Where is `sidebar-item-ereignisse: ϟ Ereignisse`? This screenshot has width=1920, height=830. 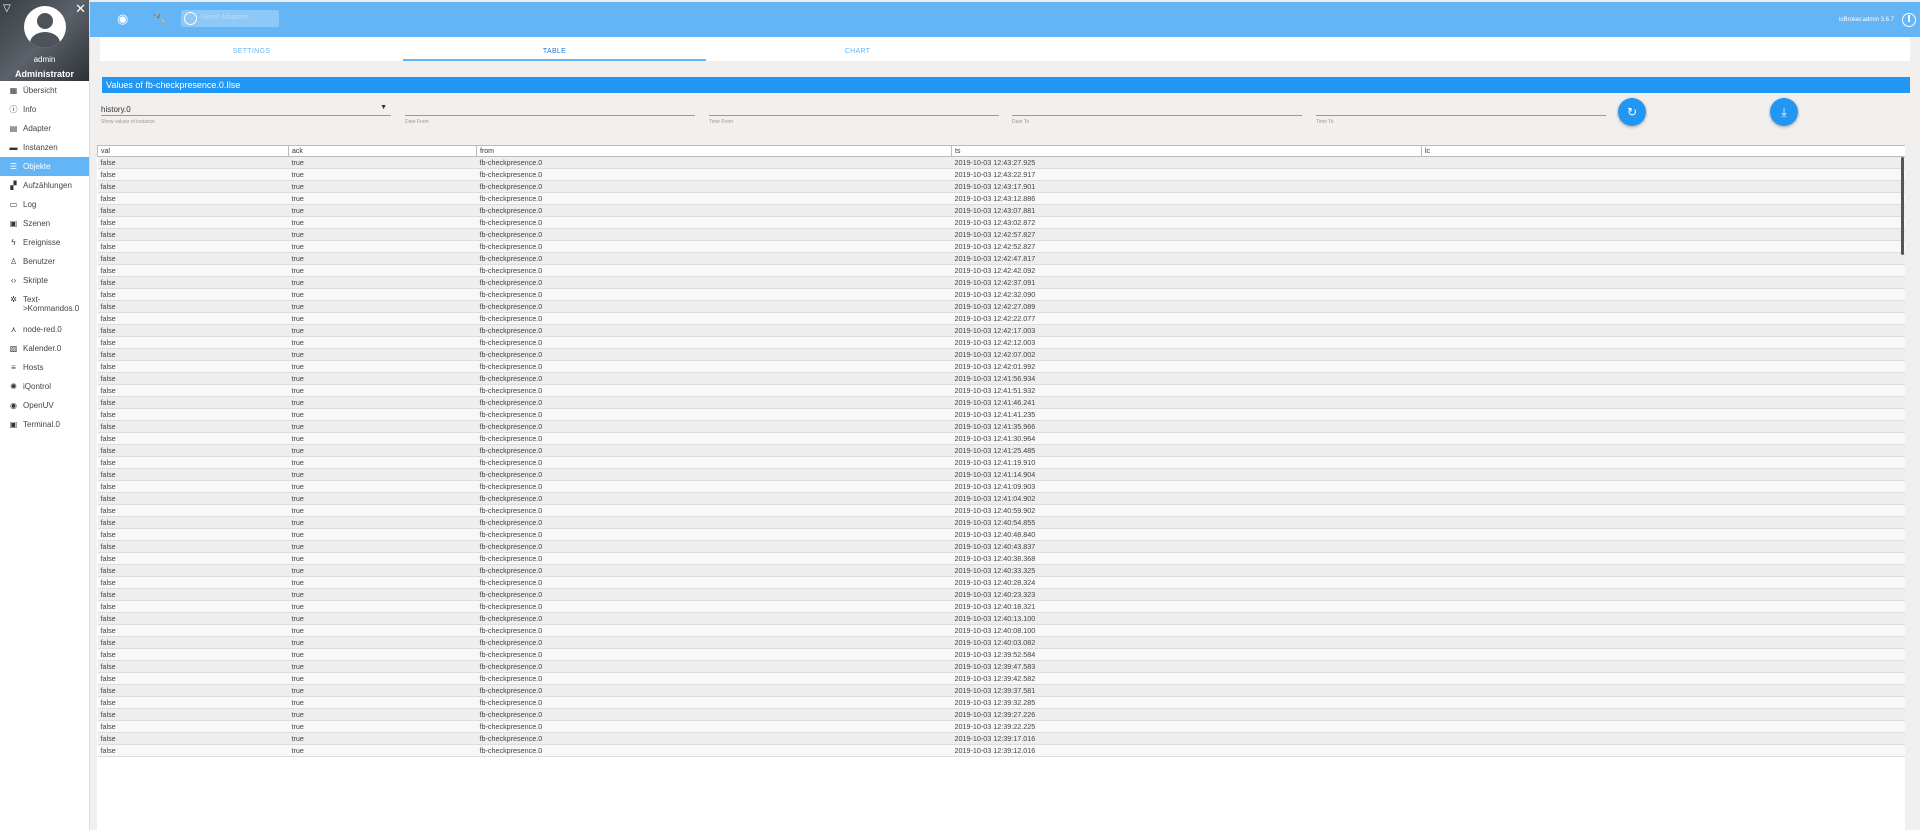 sidebar-item-ereignisse: ϟ Ereignisse is located at coordinates (44, 242).